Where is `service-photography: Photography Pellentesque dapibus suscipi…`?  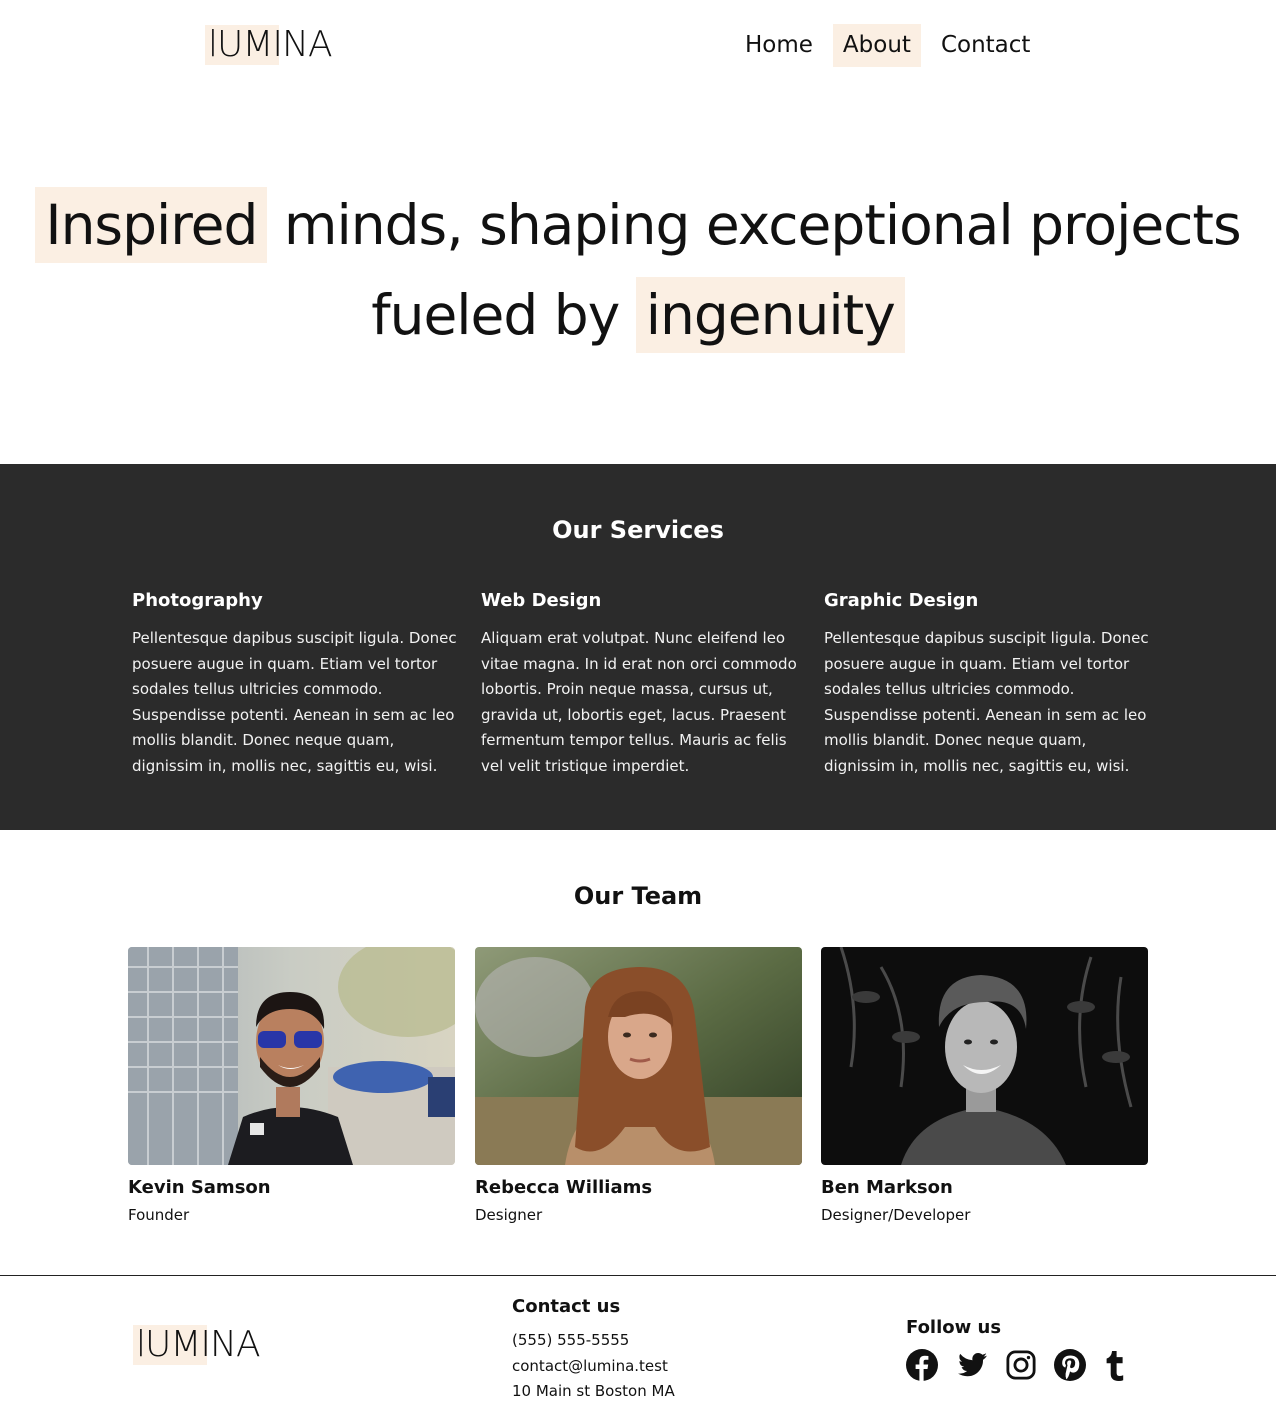
service-photography: Photography Pellentesque dapibus suscipi… is located at coordinates (294, 684).